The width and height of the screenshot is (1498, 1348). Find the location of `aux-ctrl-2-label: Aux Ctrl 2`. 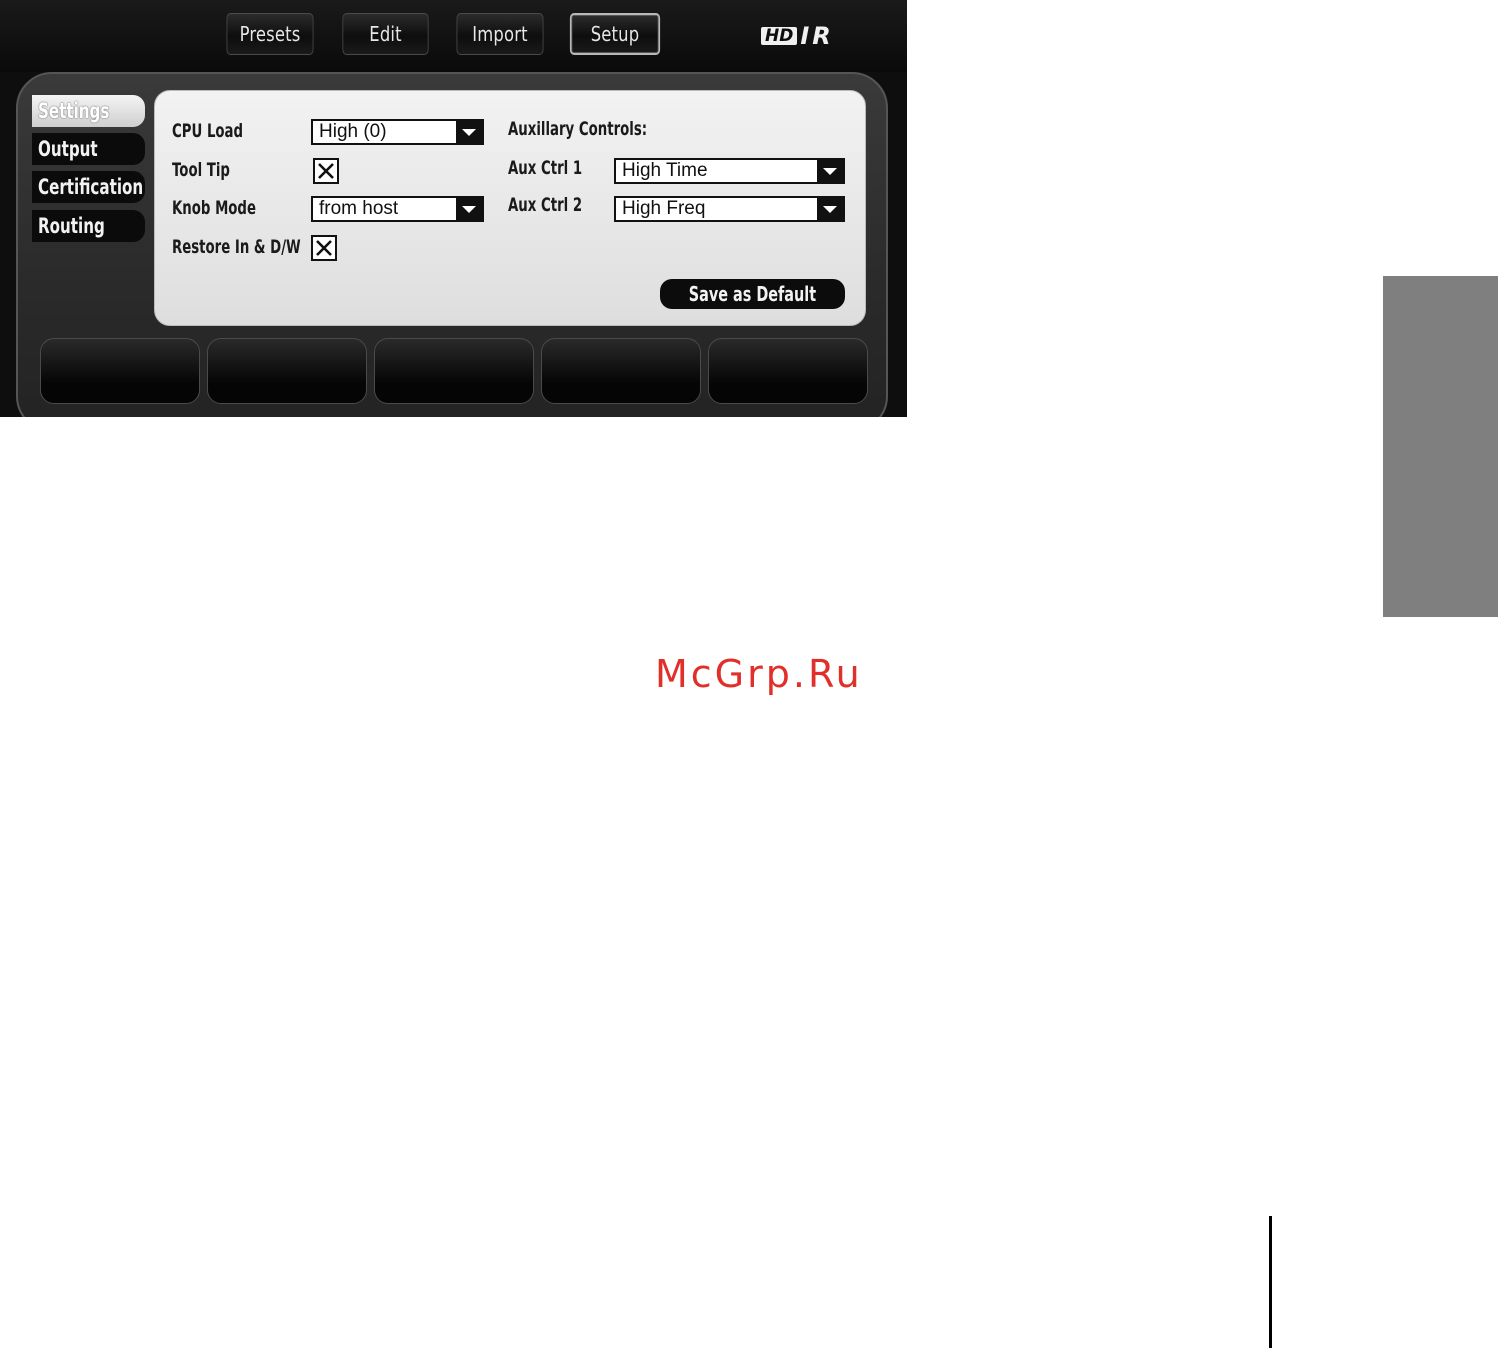

aux-ctrl-2-label: Aux Ctrl 2 is located at coordinates (545, 205).